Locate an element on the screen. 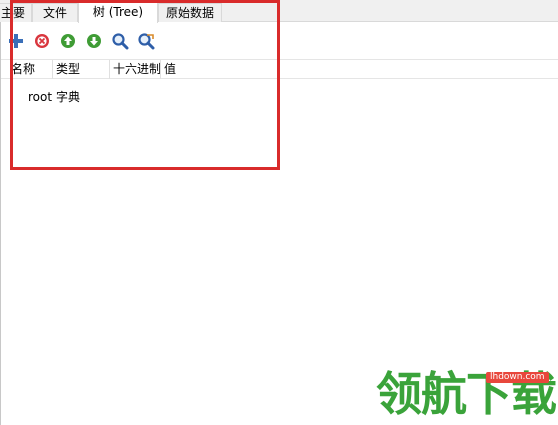 This screenshot has width=558, height=425. tab-bar: 主要 文件 树 (Tree) 原始数据 is located at coordinates (279, 11).